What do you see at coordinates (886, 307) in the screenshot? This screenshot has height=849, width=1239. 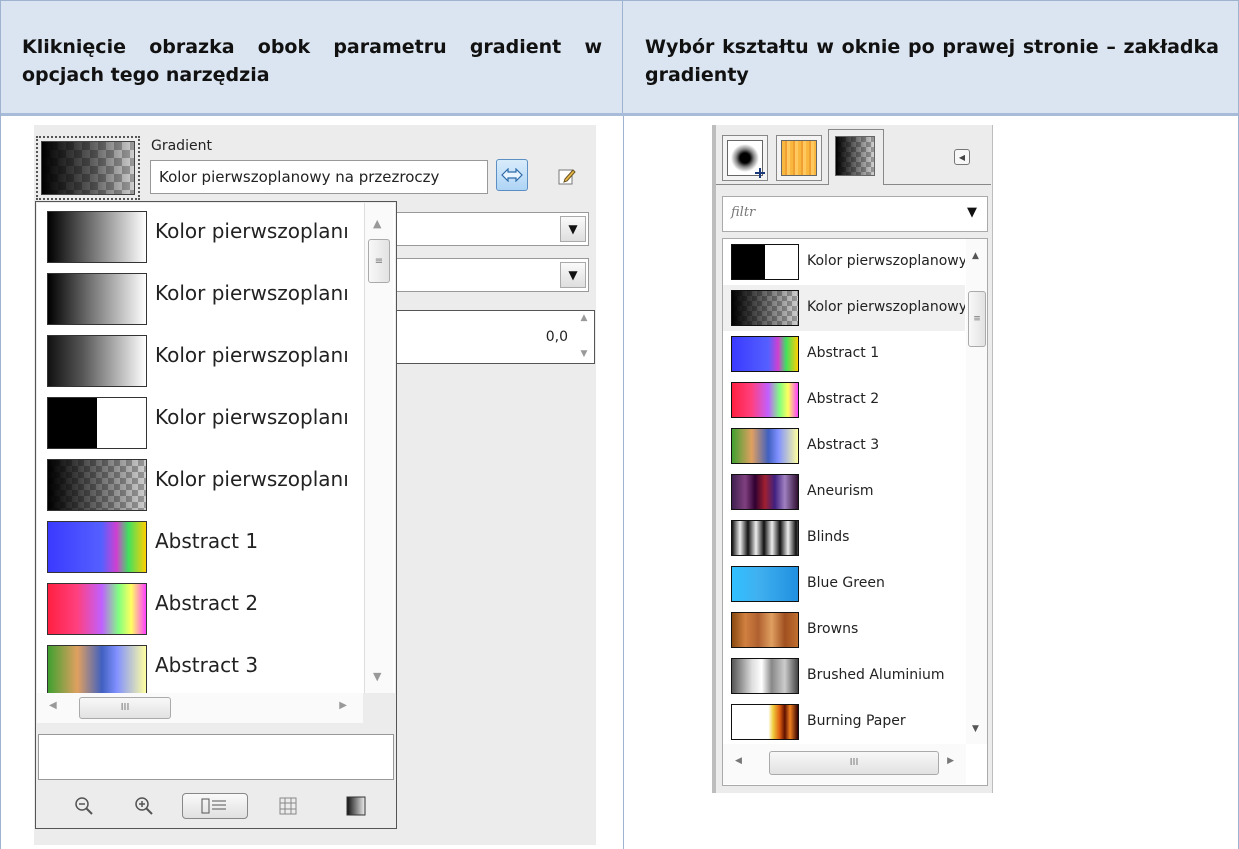 I see `list-item-label: Kolor pierwszoplanowy na przez` at bounding box center [886, 307].